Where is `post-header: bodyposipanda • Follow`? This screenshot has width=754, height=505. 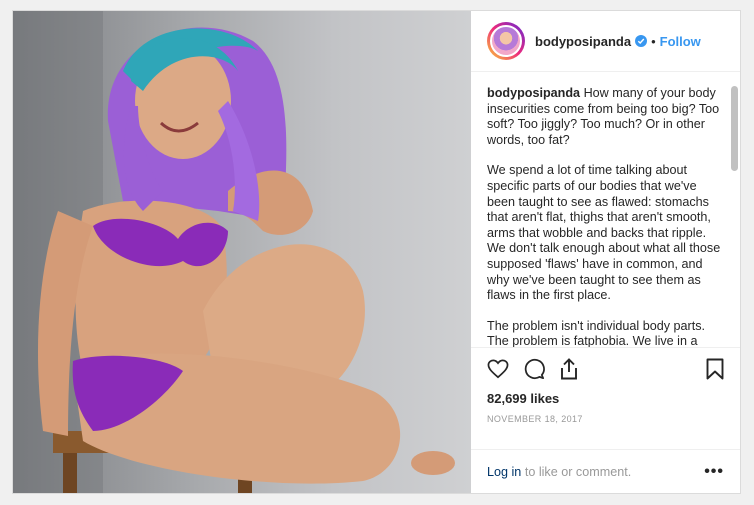 post-header: bodyposipanda • Follow is located at coordinates (605, 41).